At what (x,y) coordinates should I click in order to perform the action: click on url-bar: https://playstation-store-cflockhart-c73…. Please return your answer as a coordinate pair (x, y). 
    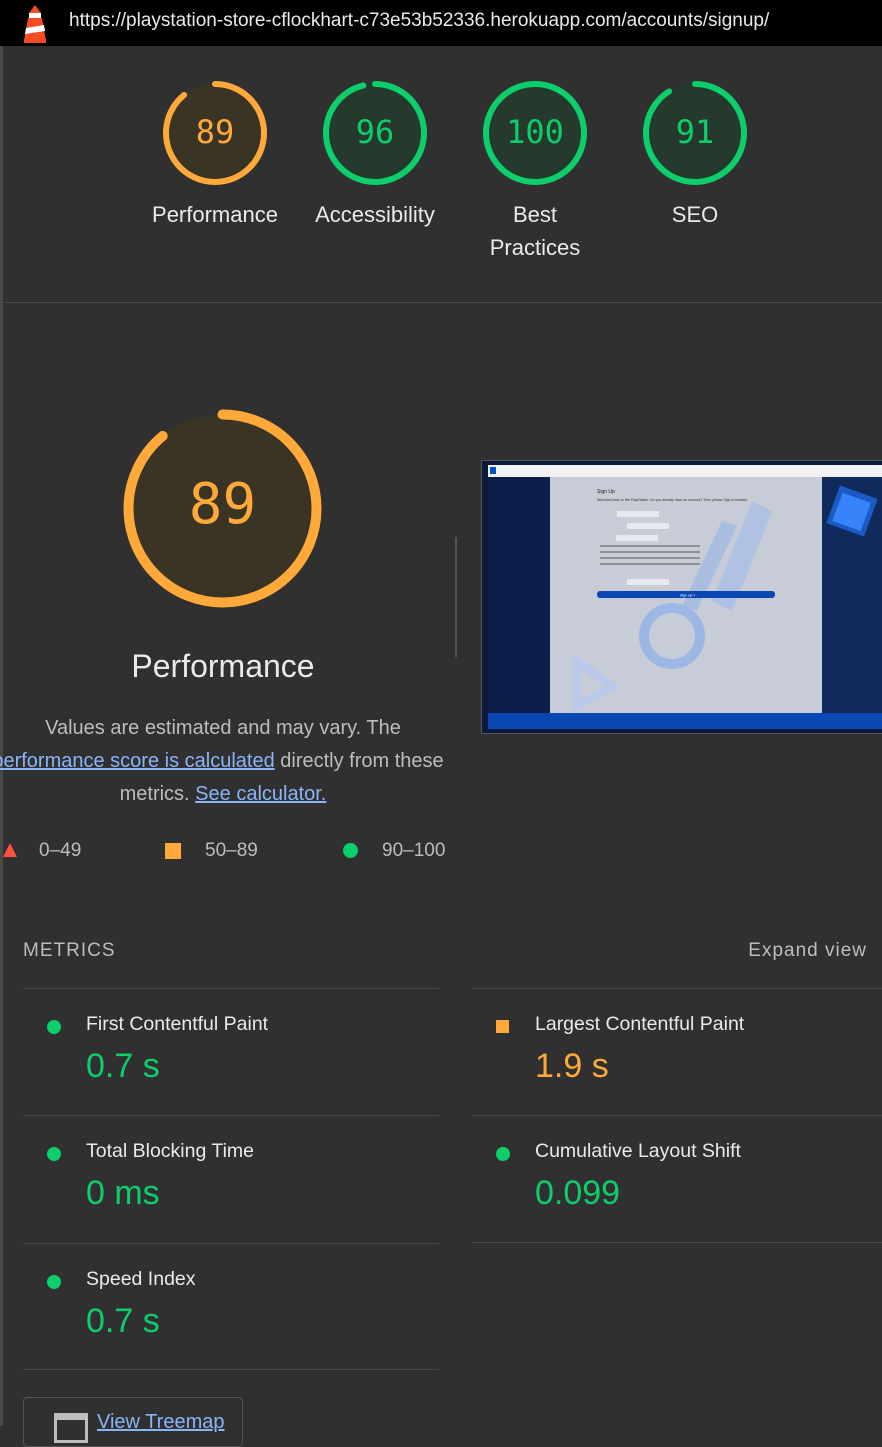
    Looking at the image, I should click on (441, 23).